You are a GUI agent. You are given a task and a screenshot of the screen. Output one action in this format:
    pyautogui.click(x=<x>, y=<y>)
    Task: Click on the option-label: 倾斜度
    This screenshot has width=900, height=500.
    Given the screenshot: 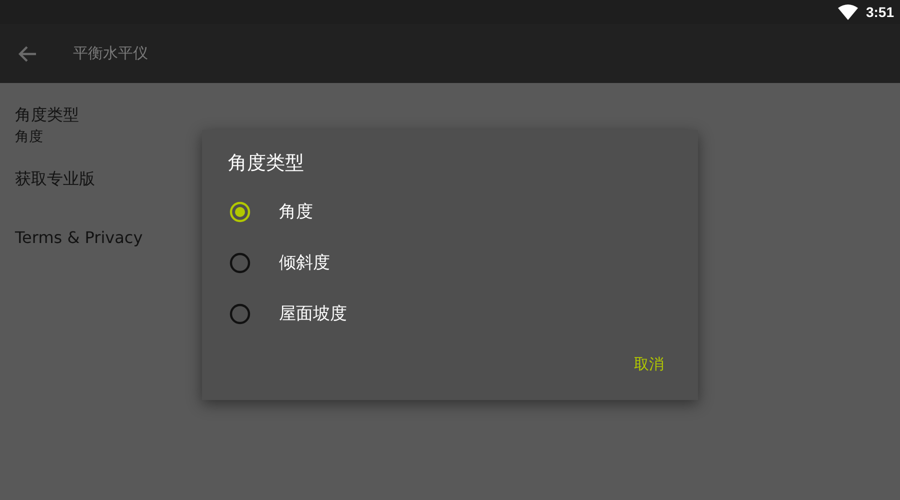 What is the action you would take?
    pyautogui.click(x=304, y=262)
    